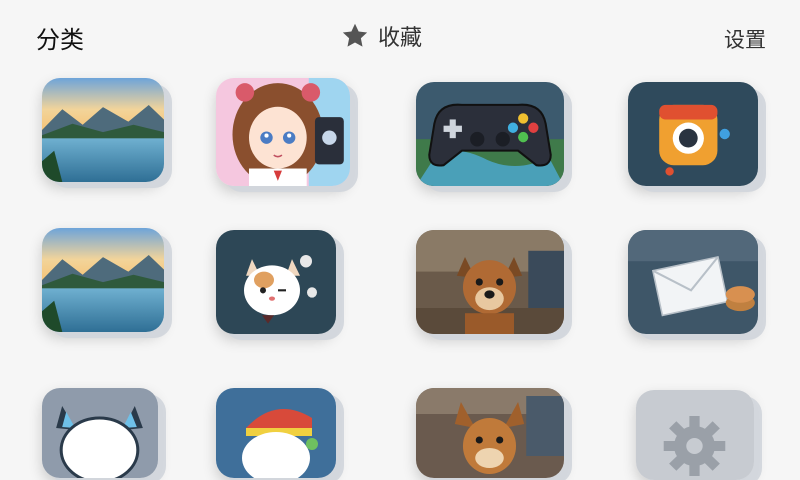  I want to click on orange-camera-icon, so click(693, 134).